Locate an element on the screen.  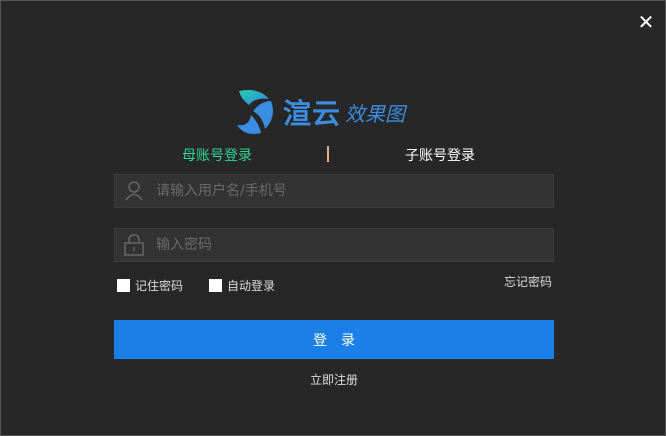
brand-subtitle: 效果图 is located at coordinates (375, 113).